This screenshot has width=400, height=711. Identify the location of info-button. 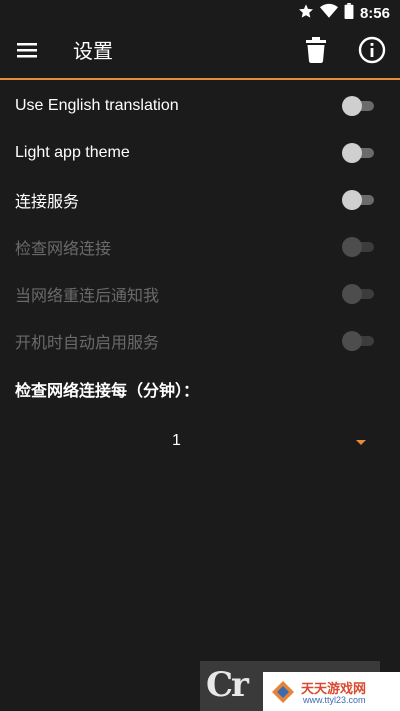
(372, 52).